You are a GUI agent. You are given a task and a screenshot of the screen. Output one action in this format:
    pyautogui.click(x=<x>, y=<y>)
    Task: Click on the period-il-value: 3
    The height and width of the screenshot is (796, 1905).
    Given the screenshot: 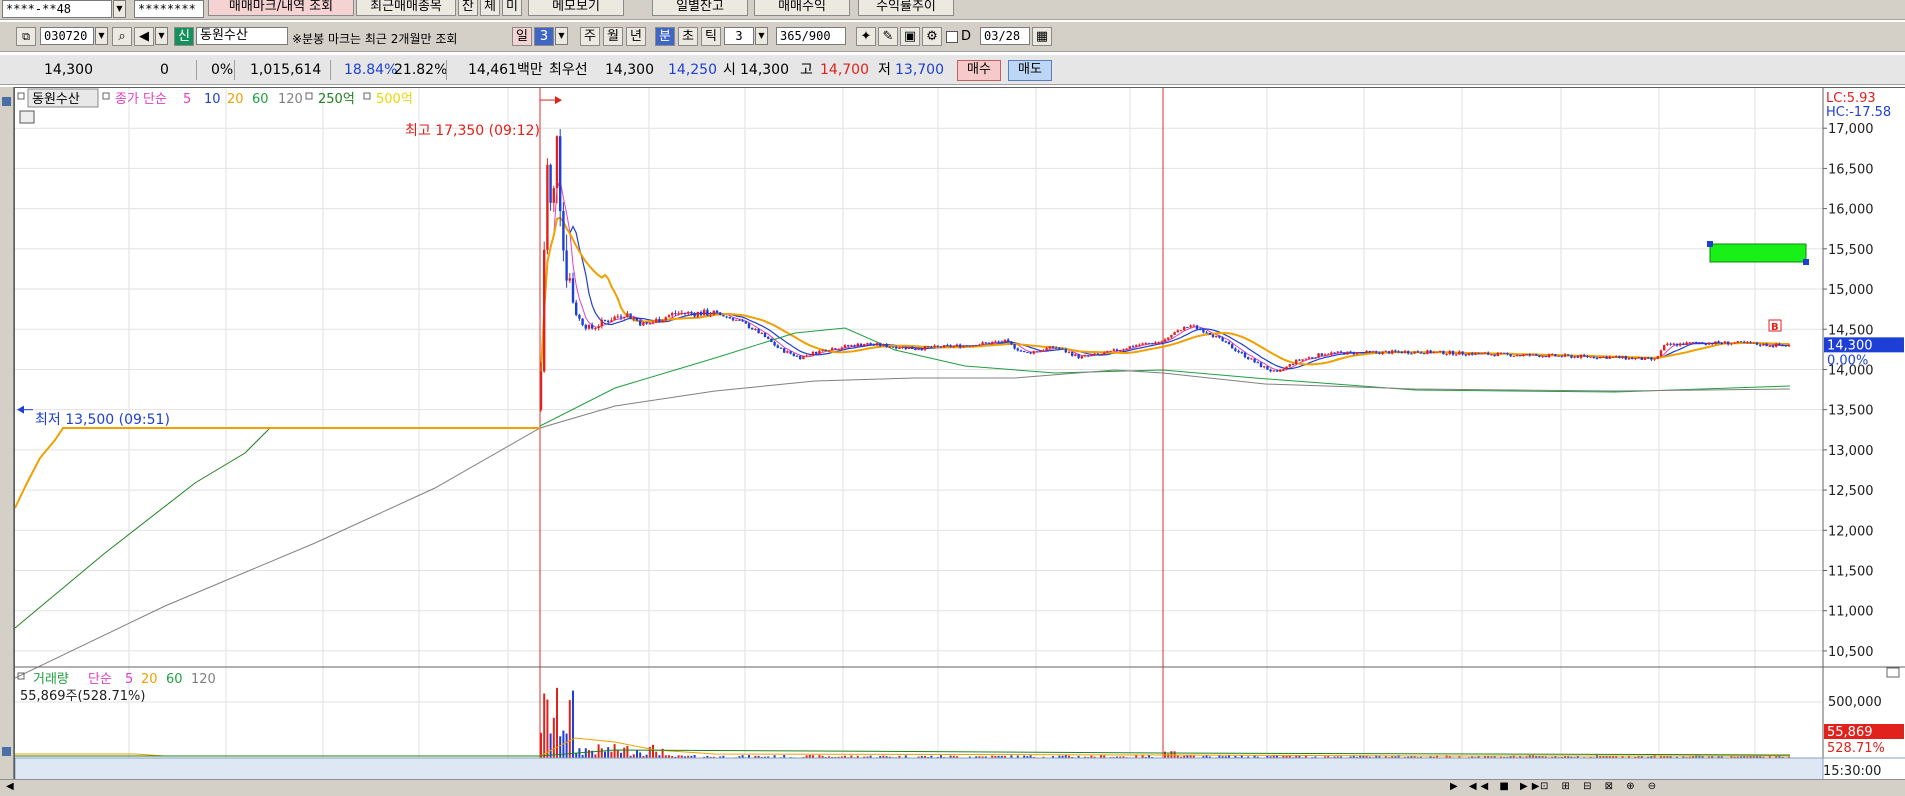 What is the action you would take?
    pyautogui.click(x=544, y=36)
    